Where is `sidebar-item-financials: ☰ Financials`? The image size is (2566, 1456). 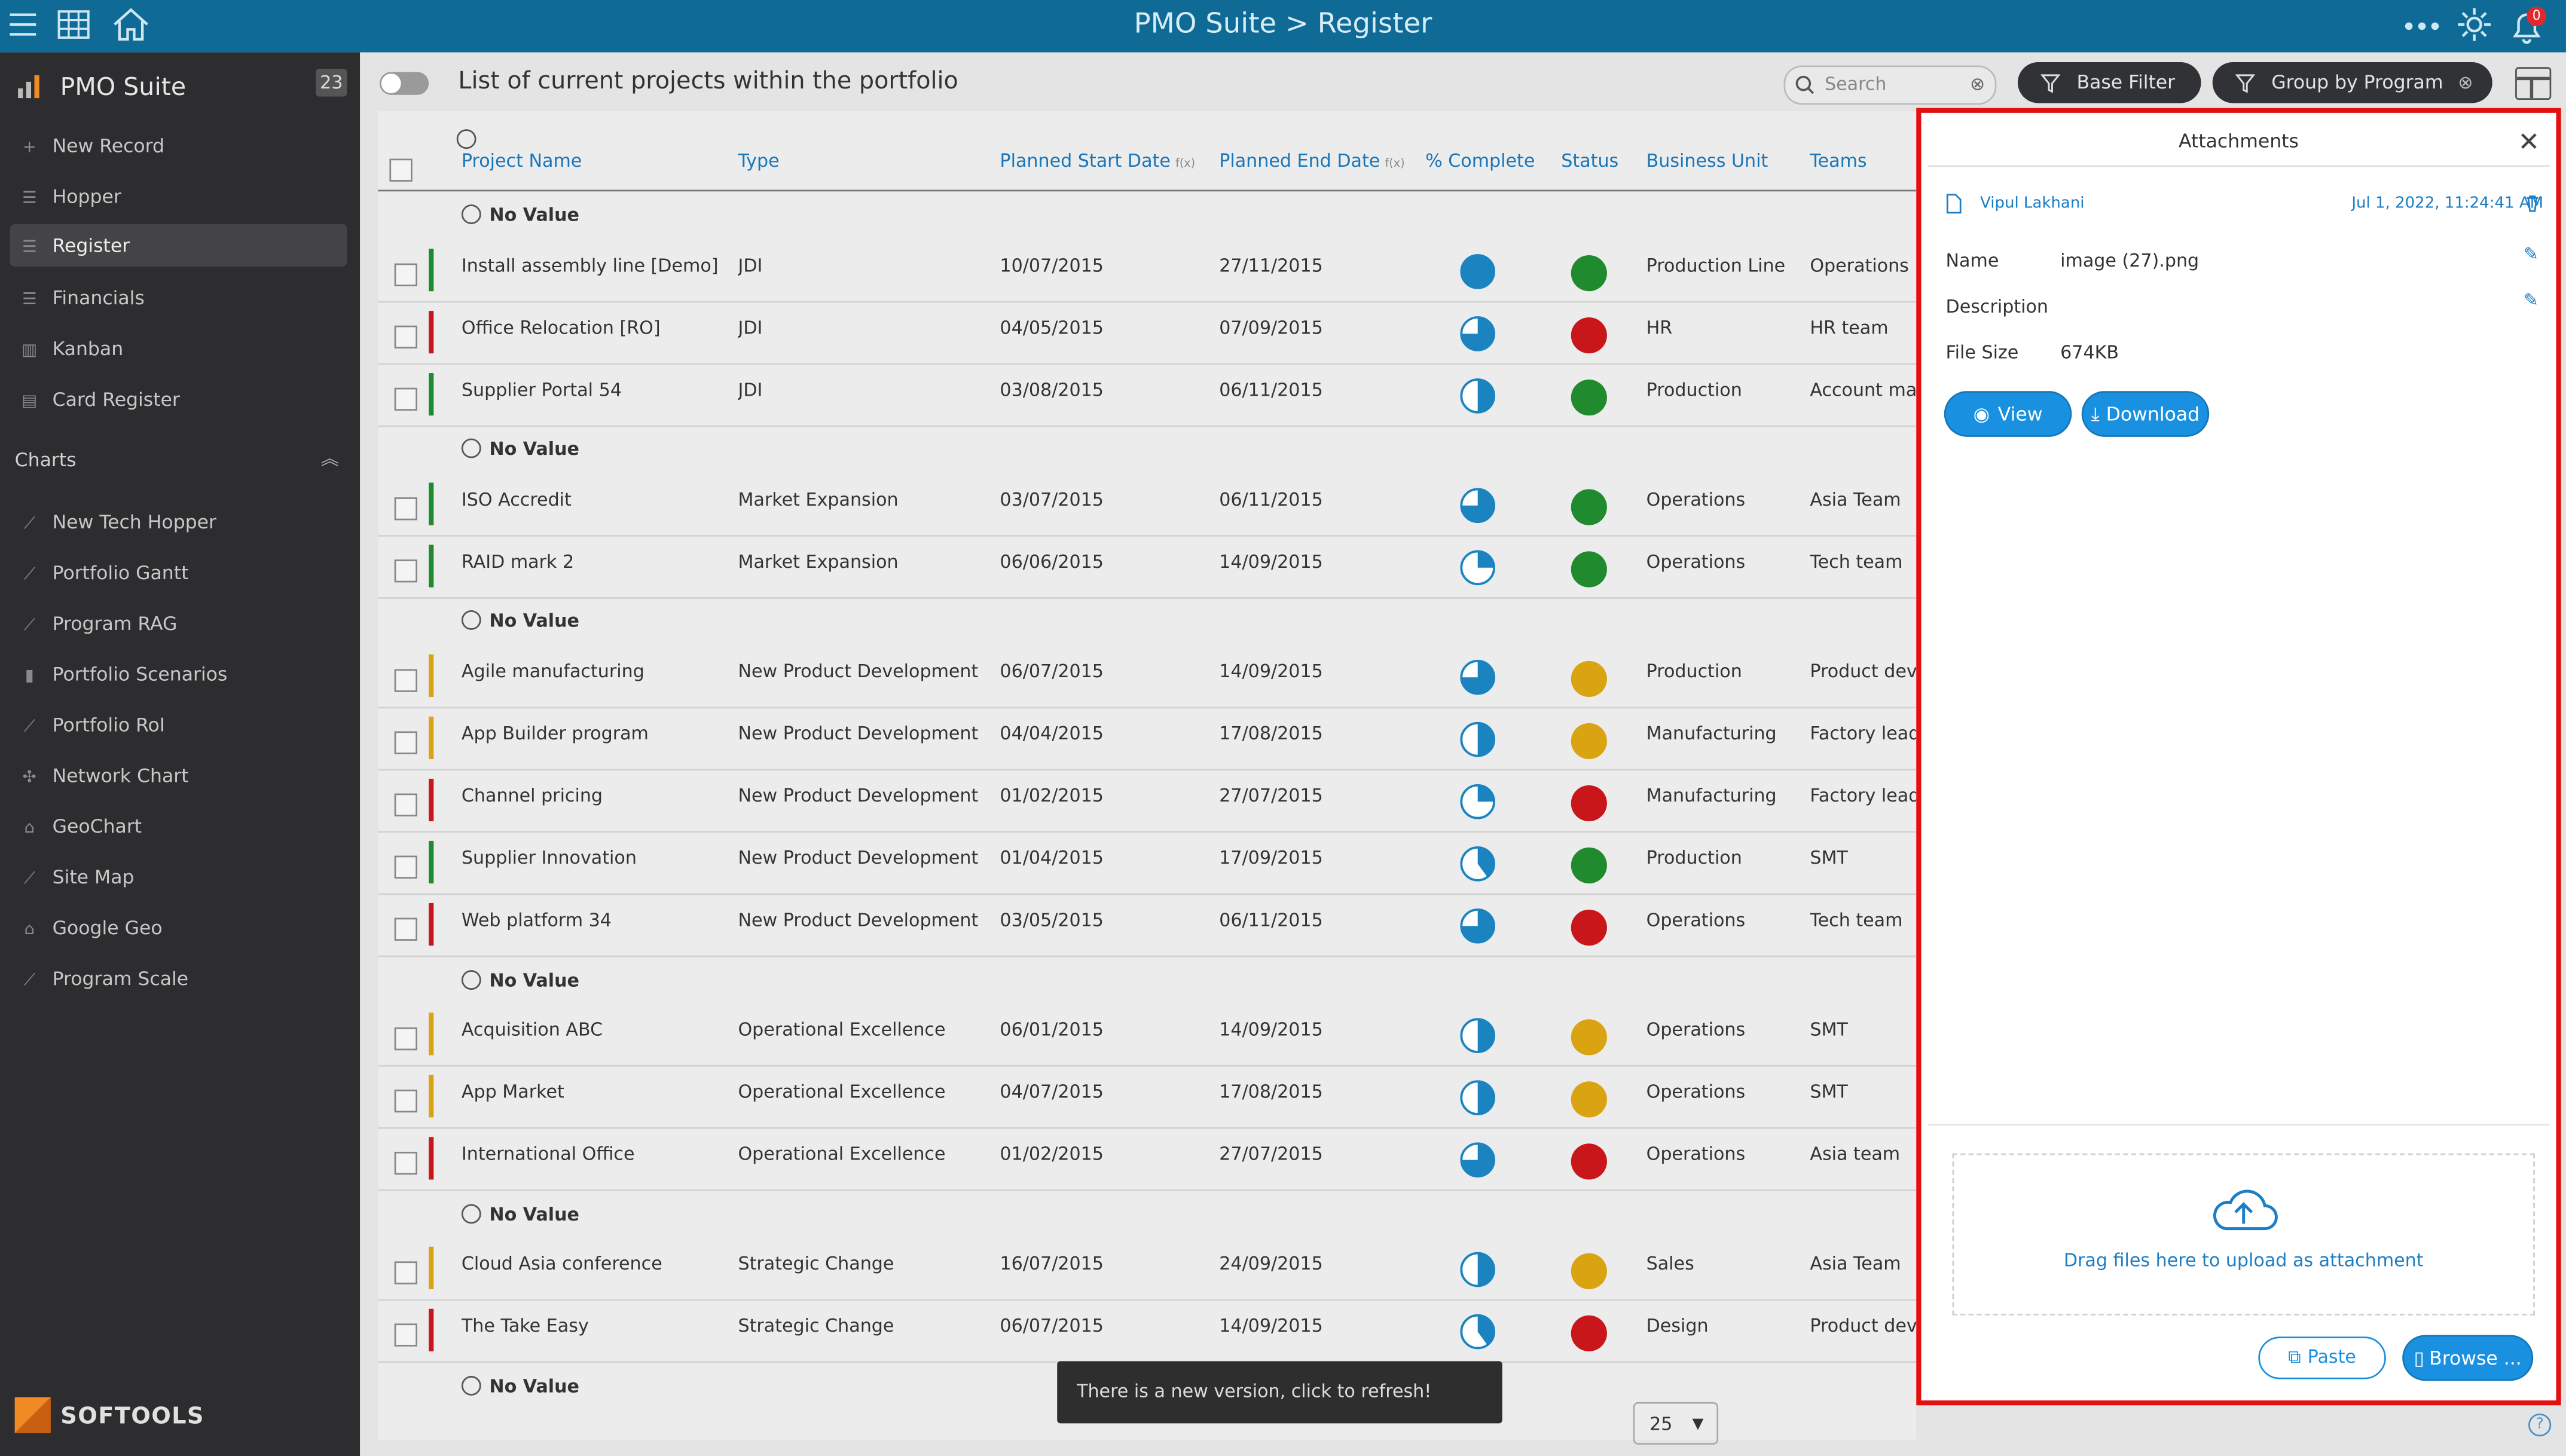
sidebar-item-financials: ☰ Financials is located at coordinates (178, 298).